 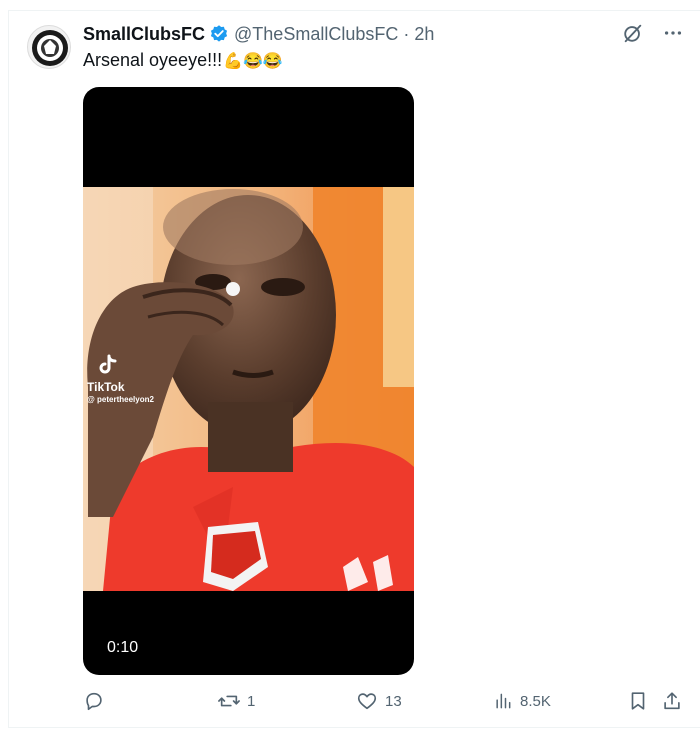 I want to click on tiktok-brand: TikTok, so click(x=106, y=387).